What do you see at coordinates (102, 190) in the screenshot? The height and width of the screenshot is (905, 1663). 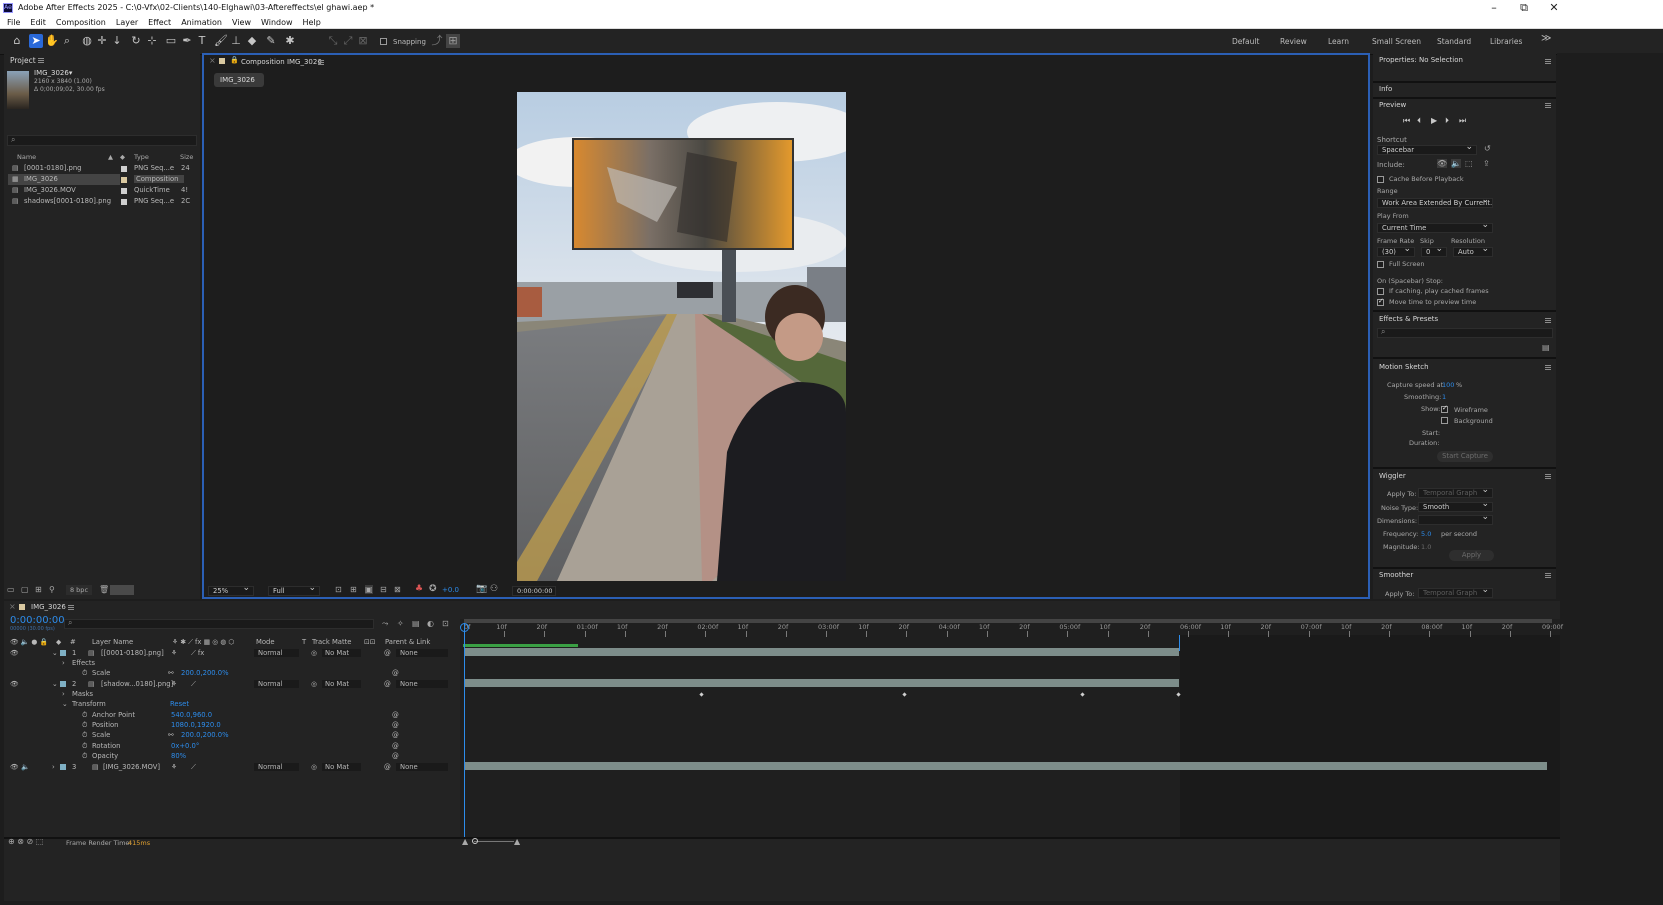 I see `project-row: ▤ IMG_3026.MOV QuickTime 4!` at bounding box center [102, 190].